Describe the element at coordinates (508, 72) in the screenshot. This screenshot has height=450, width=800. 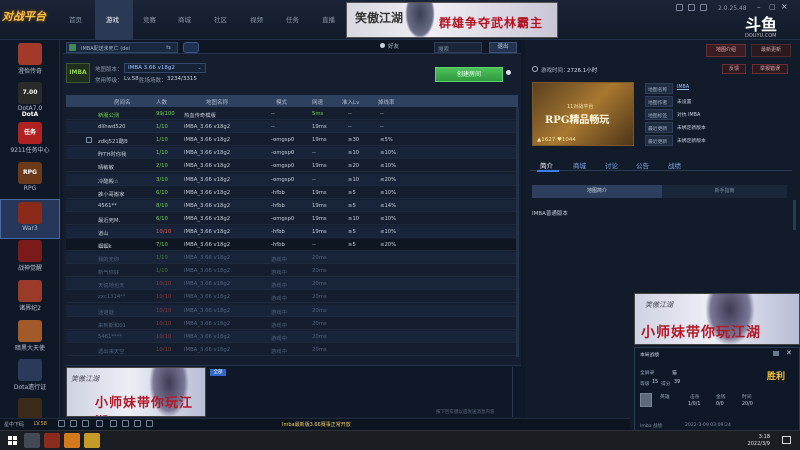
I see `create-options-icon` at that location.